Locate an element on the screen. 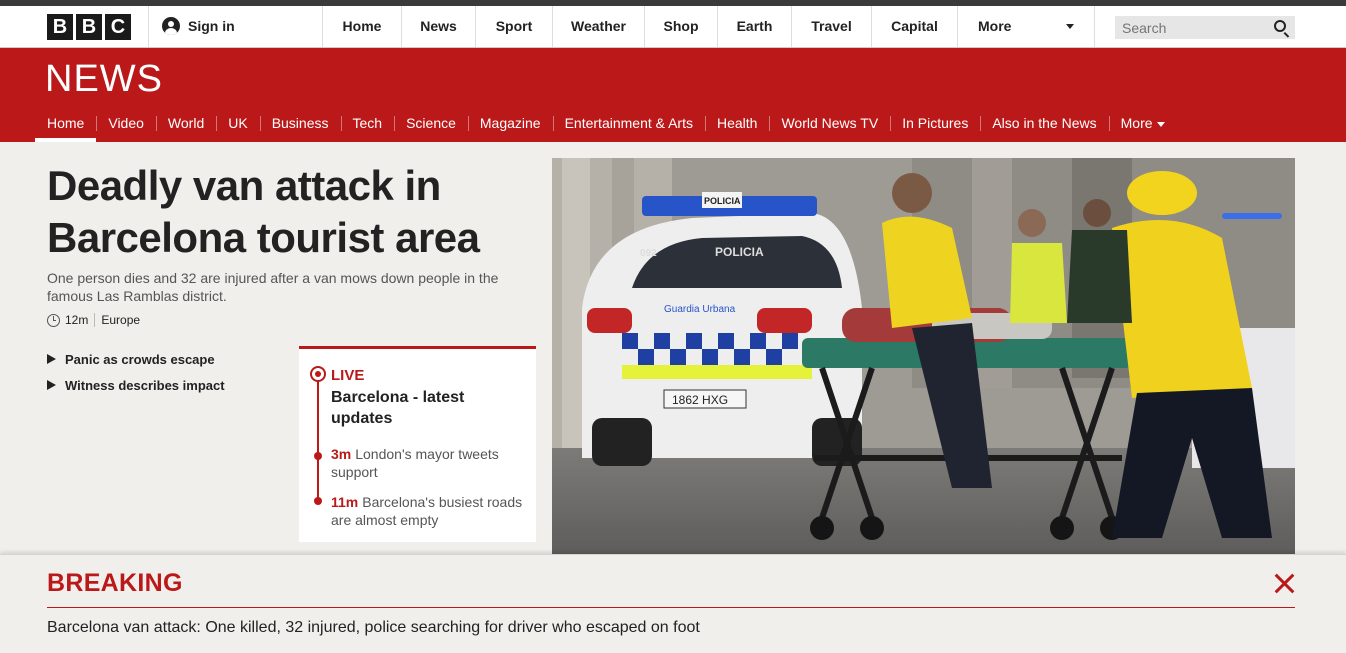 The width and height of the screenshot is (1346, 653). update-text: London's mayor tweets support is located at coordinates (415, 463).